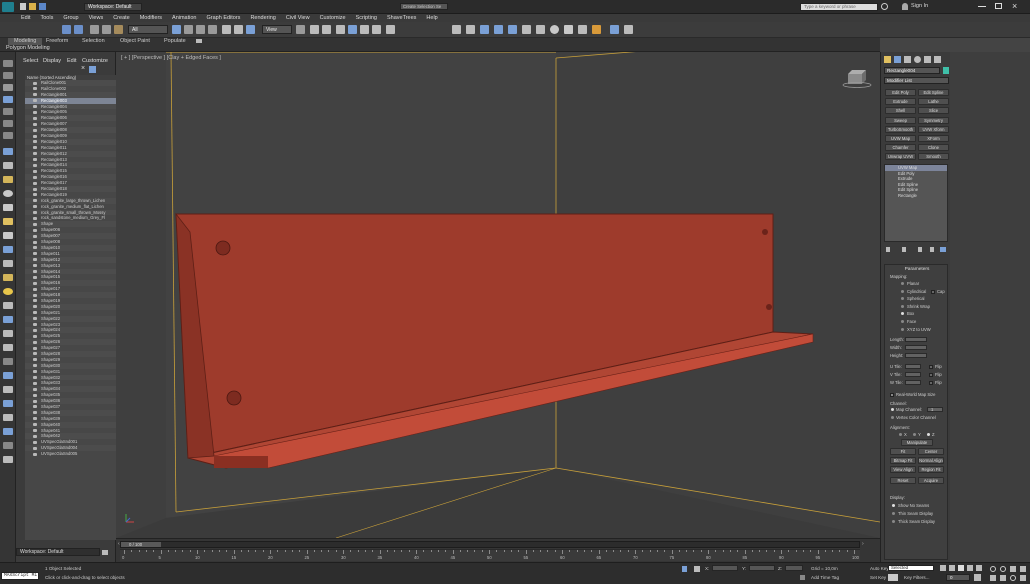  Describe the element at coordinates (762, 568) in the screenshot. I see `y-coord-field` at that location.